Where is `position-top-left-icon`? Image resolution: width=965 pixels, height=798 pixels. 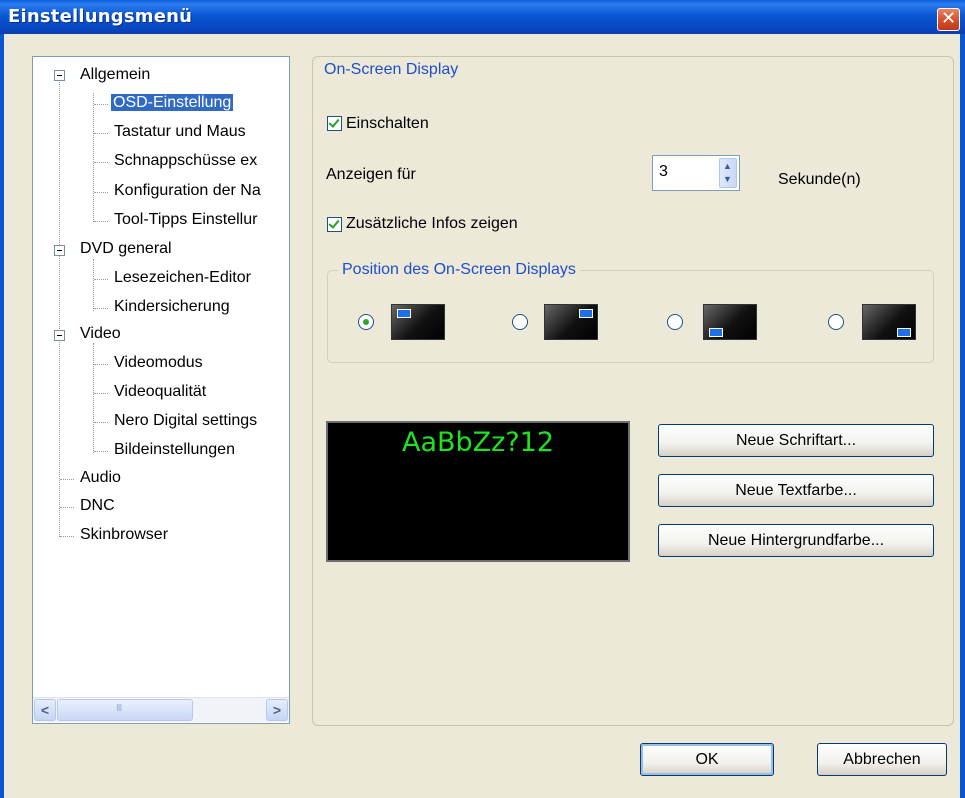
position-top-left-icon is located at coordinates (418, 322).